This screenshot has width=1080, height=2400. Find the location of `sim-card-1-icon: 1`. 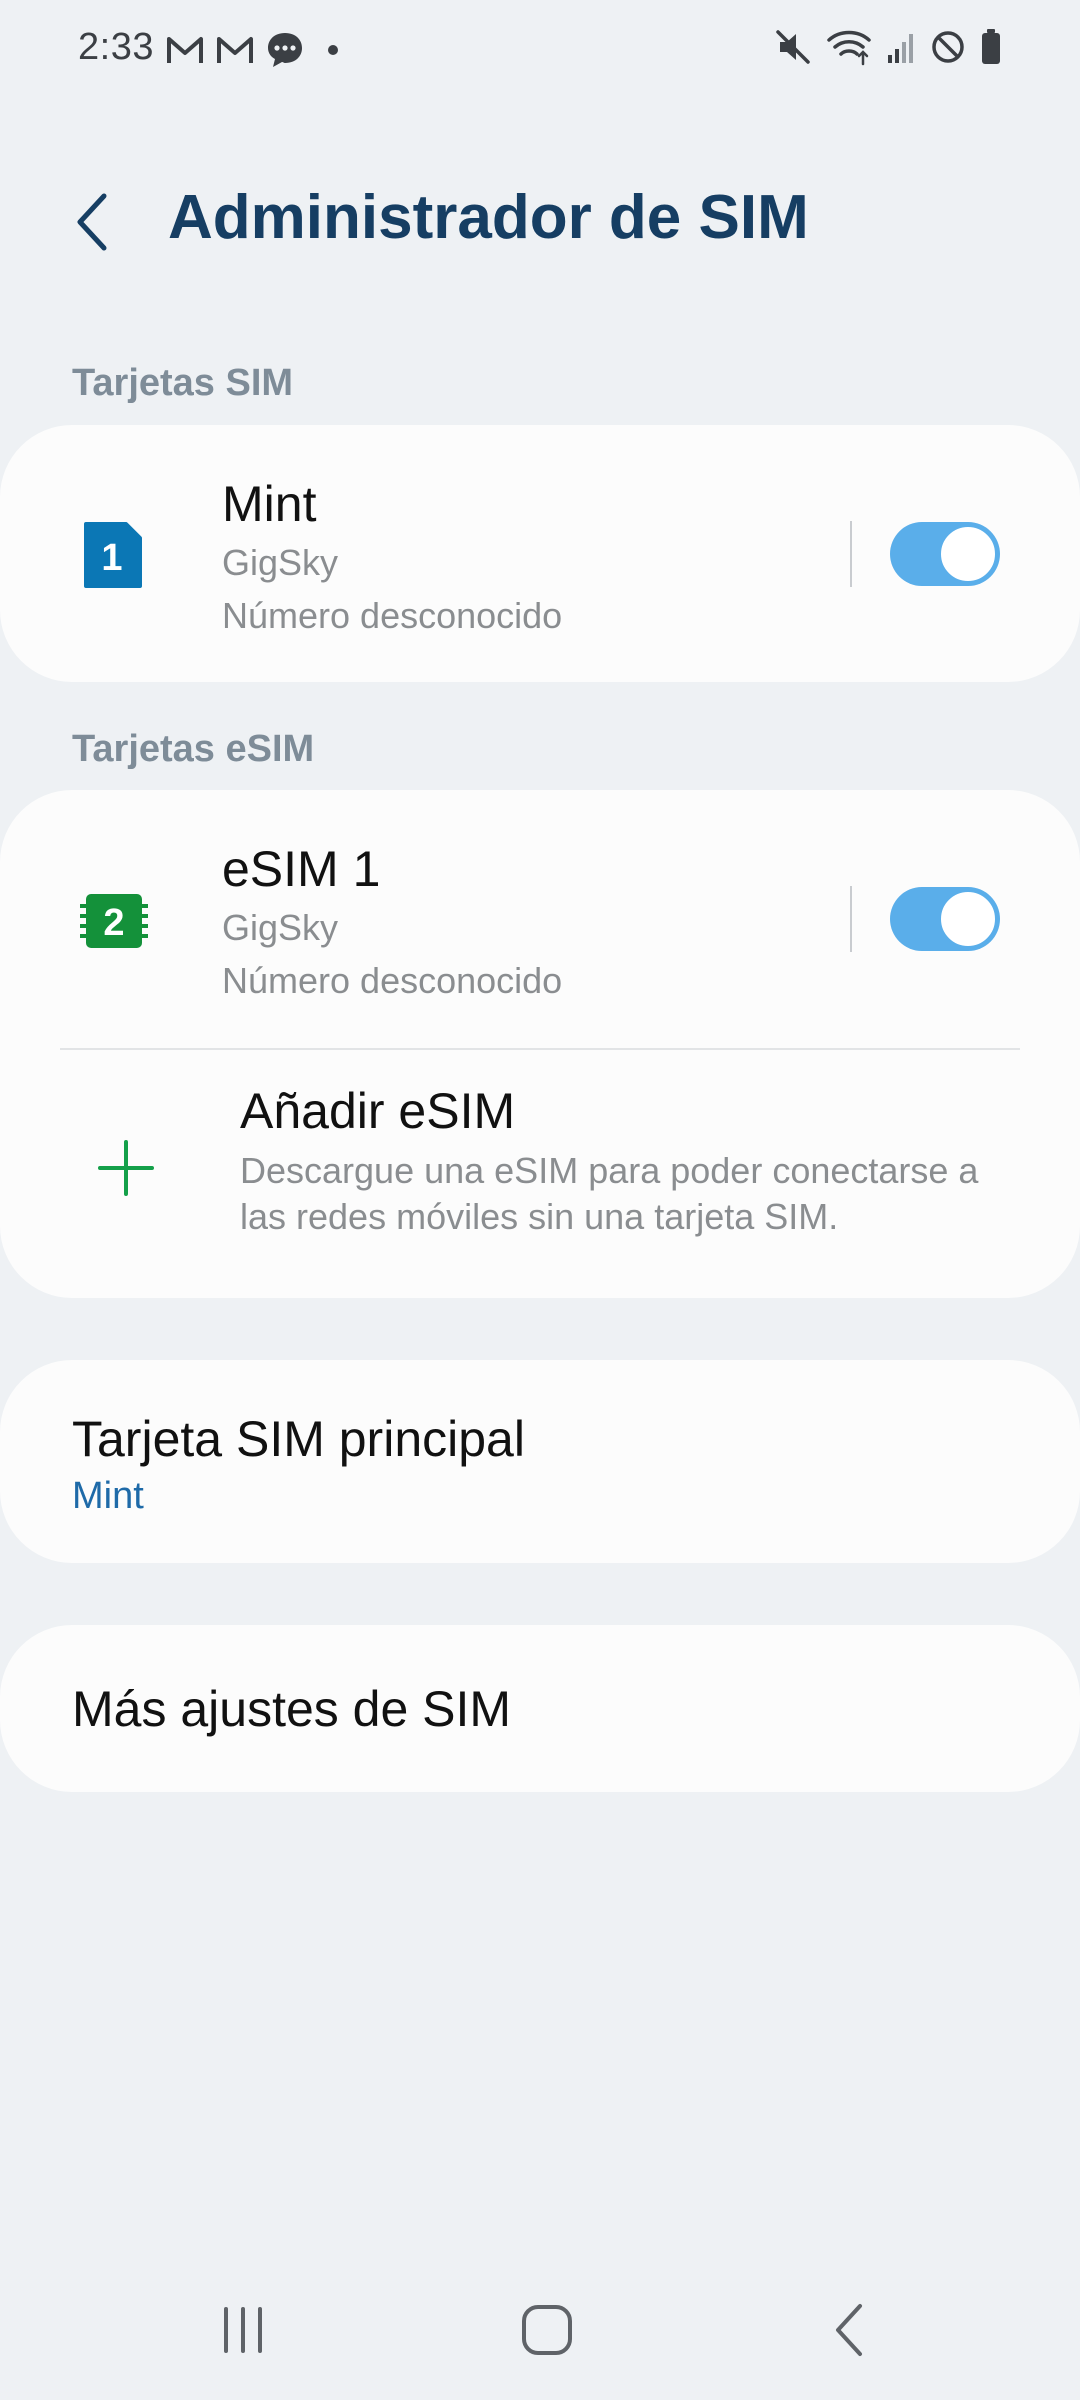

sim-card-1-icon: 1 is located at coordinates (113, 555).